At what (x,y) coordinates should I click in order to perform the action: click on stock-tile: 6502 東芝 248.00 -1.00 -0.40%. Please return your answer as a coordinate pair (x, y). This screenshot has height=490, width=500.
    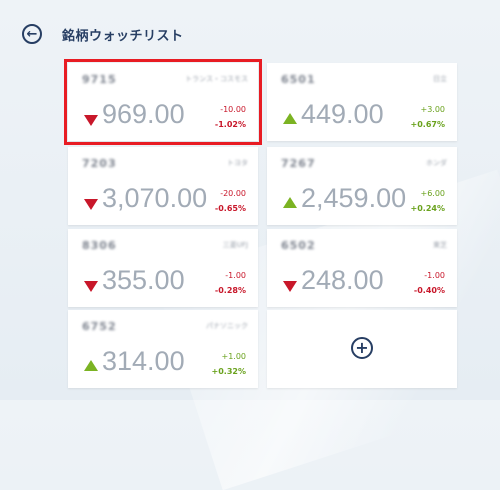
    Looking at the image, I should click on (362, 268).